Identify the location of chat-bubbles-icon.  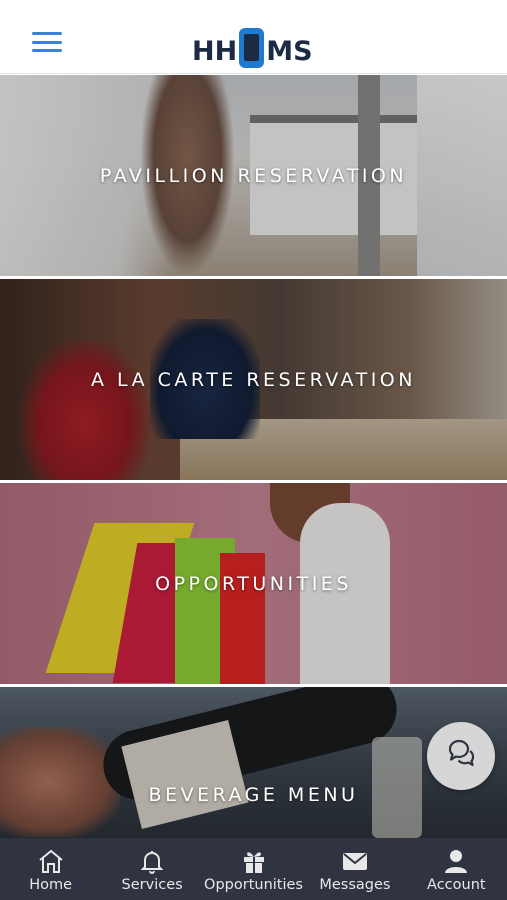
(461, 753).